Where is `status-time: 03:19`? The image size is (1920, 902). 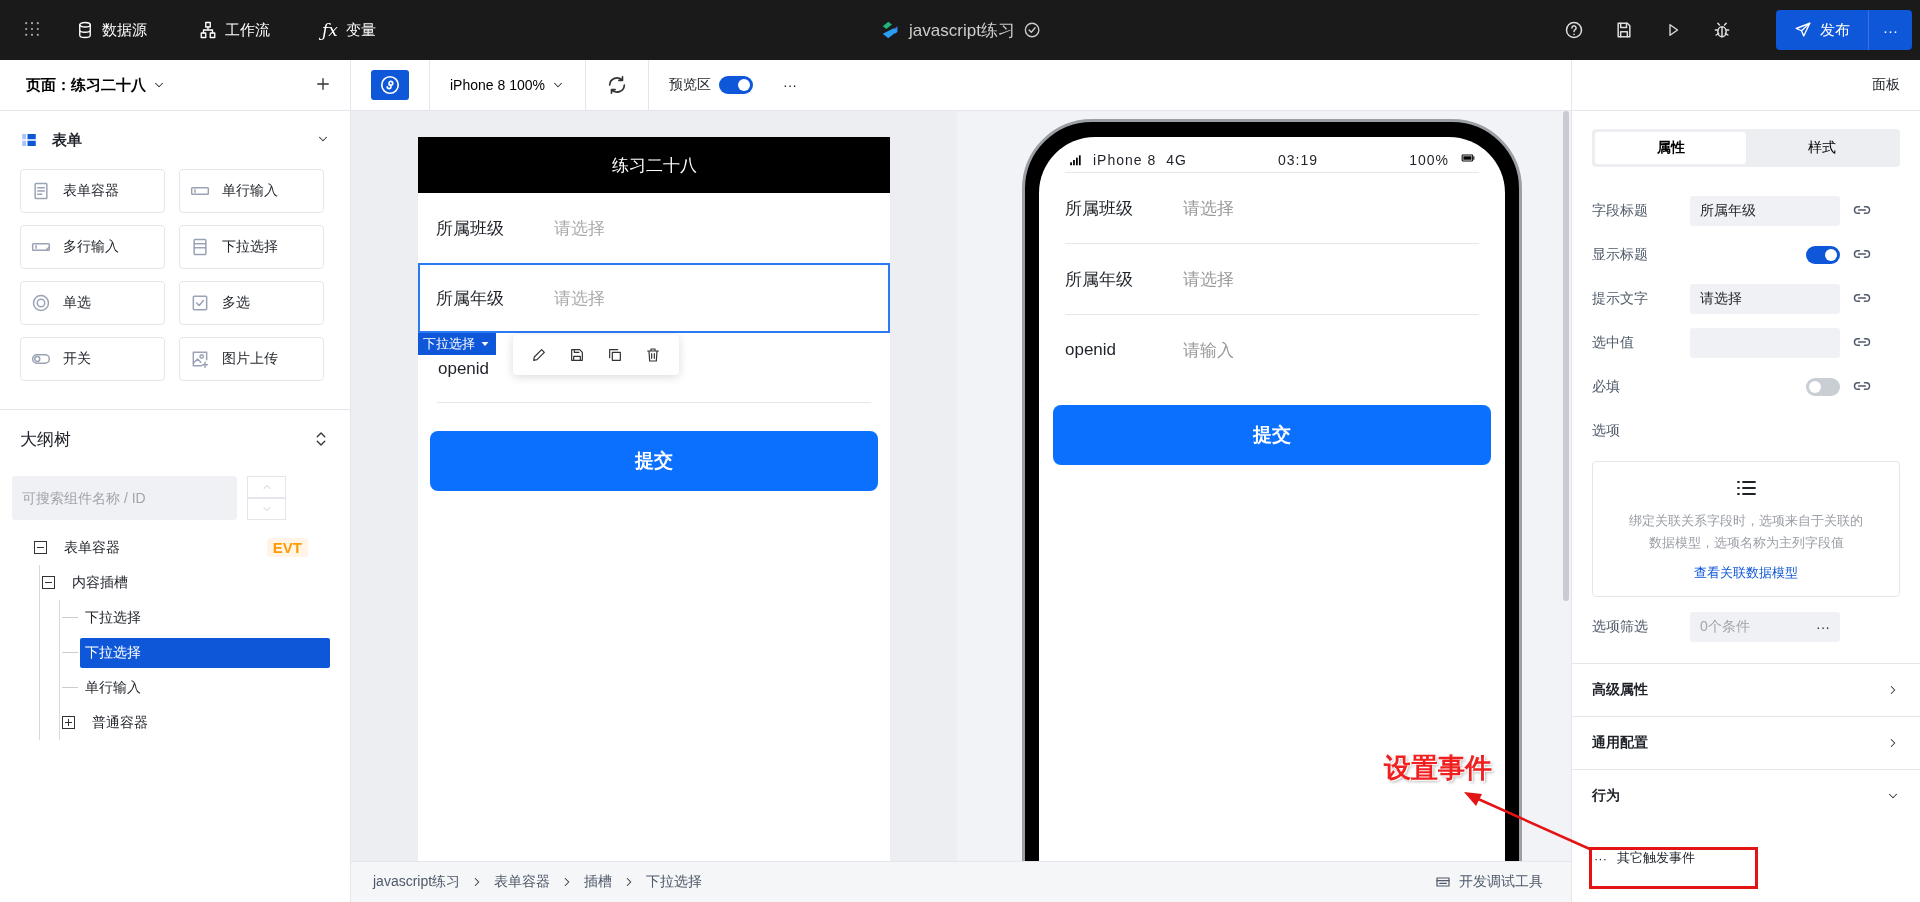
status-time: 03:19 is located at coordinates (1298, 159).